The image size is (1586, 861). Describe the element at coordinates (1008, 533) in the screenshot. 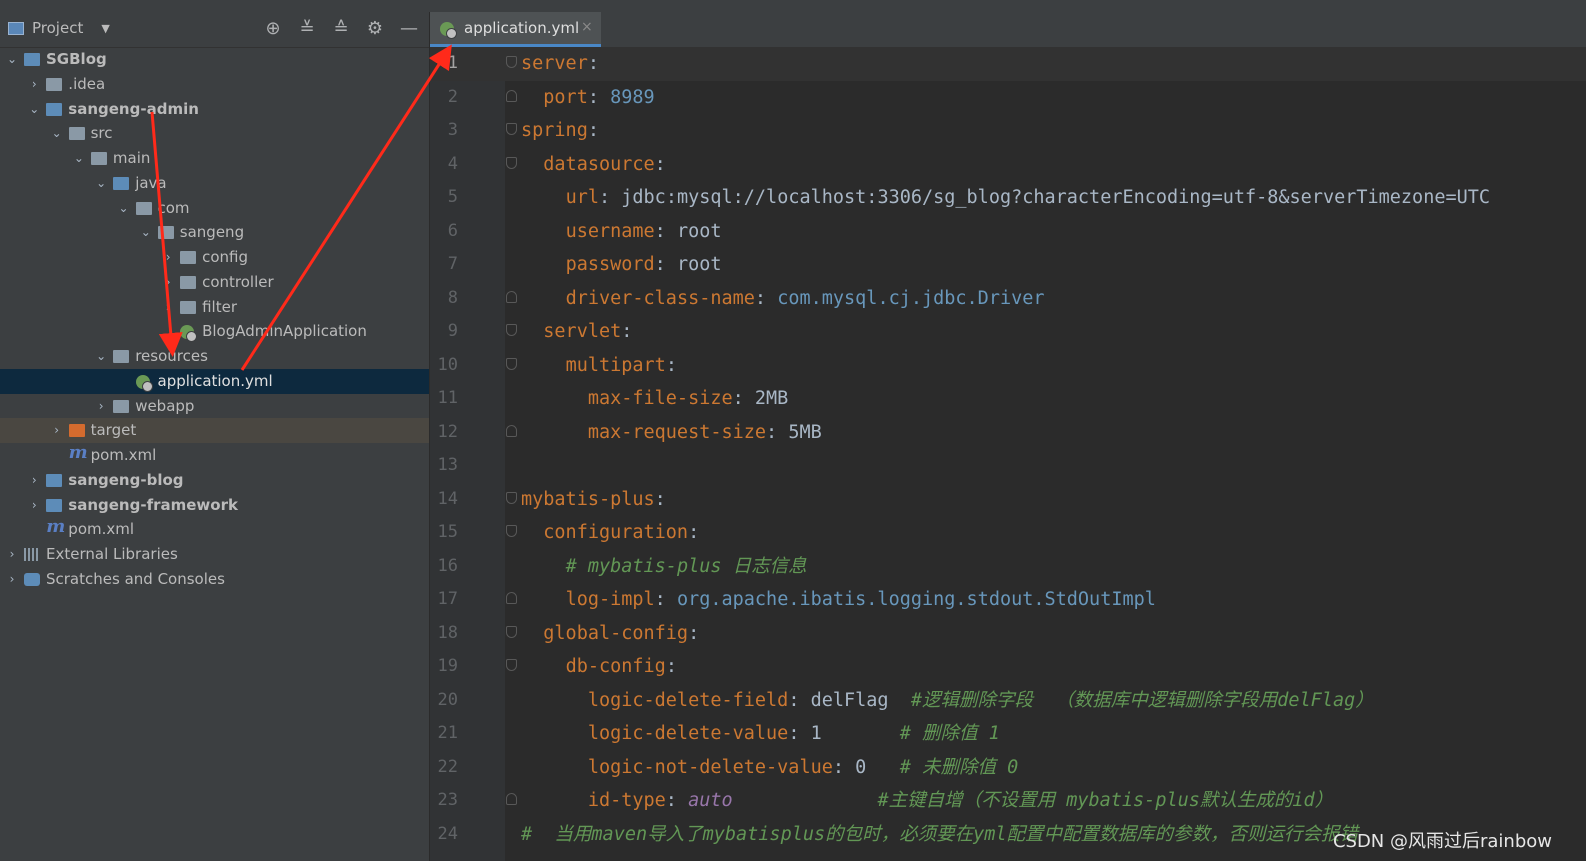

I see `code-line: 15 configuration:` at that location.